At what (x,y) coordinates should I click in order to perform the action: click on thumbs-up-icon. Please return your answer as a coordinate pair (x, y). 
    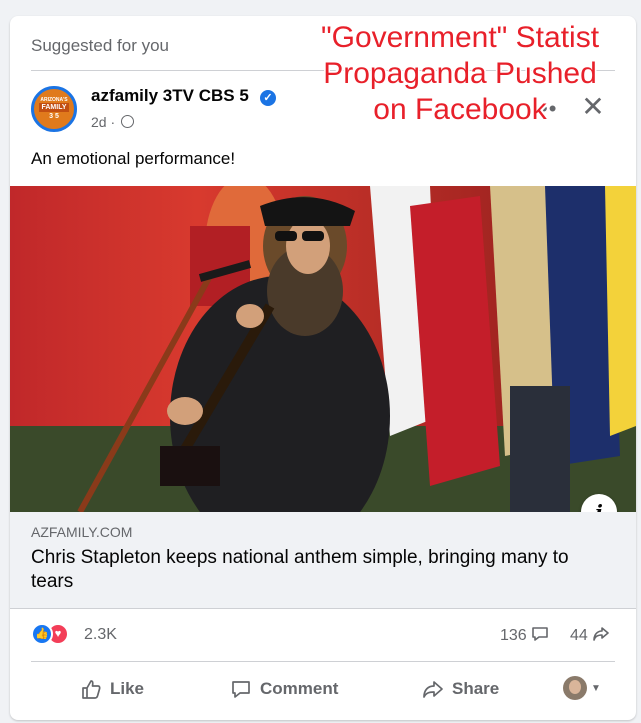
    Looking at the image, I should click on (91, 689).